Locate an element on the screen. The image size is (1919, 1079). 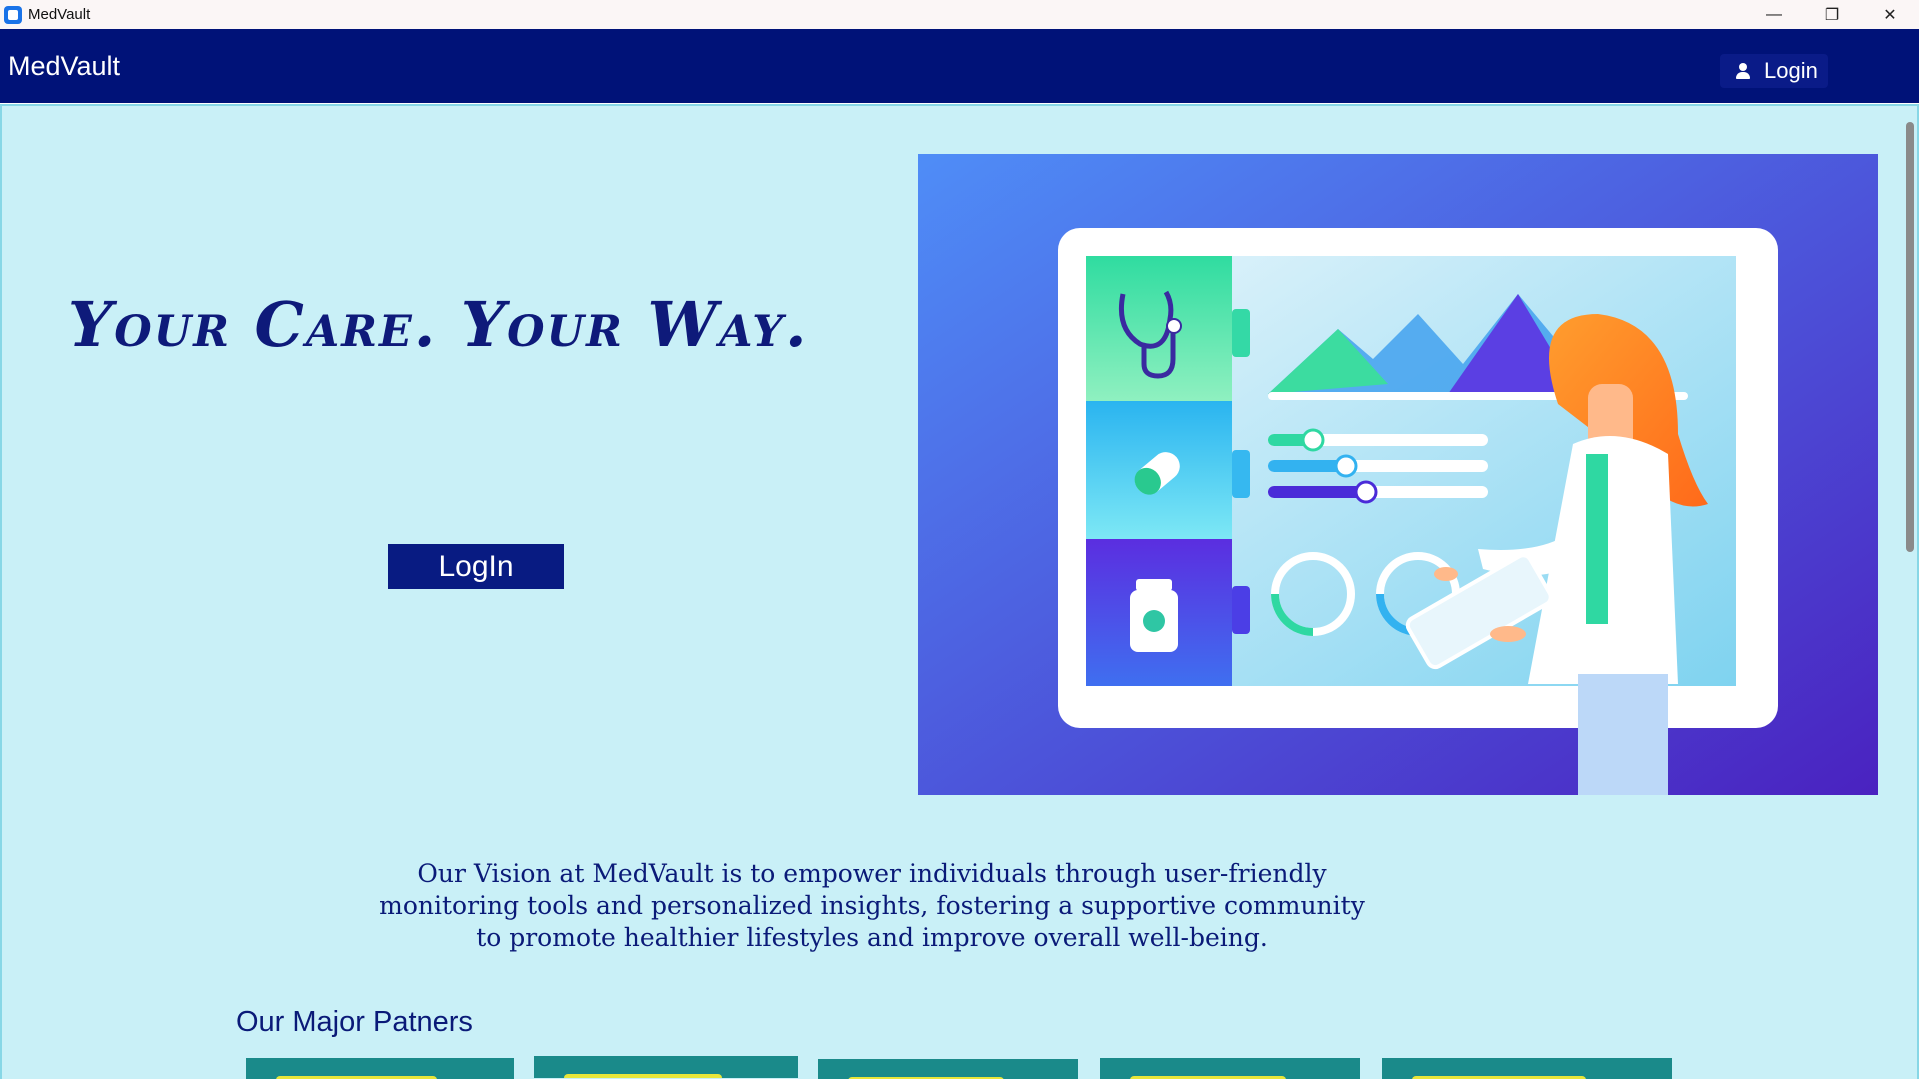
medicine-bottle-icon is located at coordinates (1154, 615).